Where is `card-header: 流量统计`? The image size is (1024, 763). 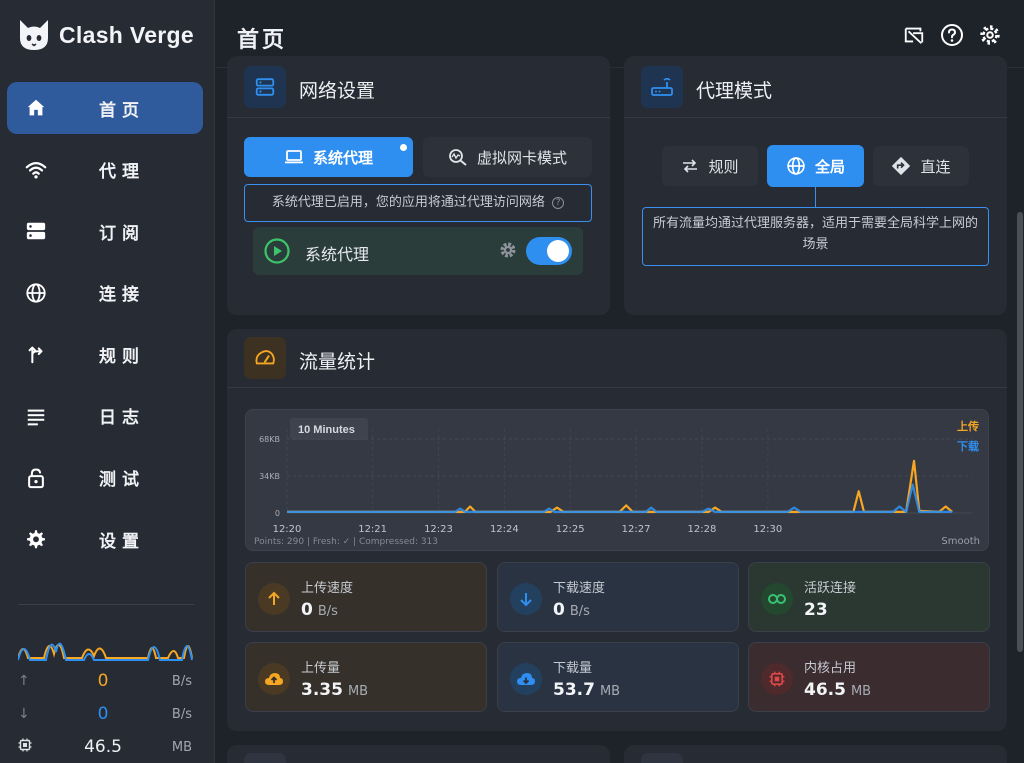 card-header: 流量统计 is located at coordinates (617, 358).